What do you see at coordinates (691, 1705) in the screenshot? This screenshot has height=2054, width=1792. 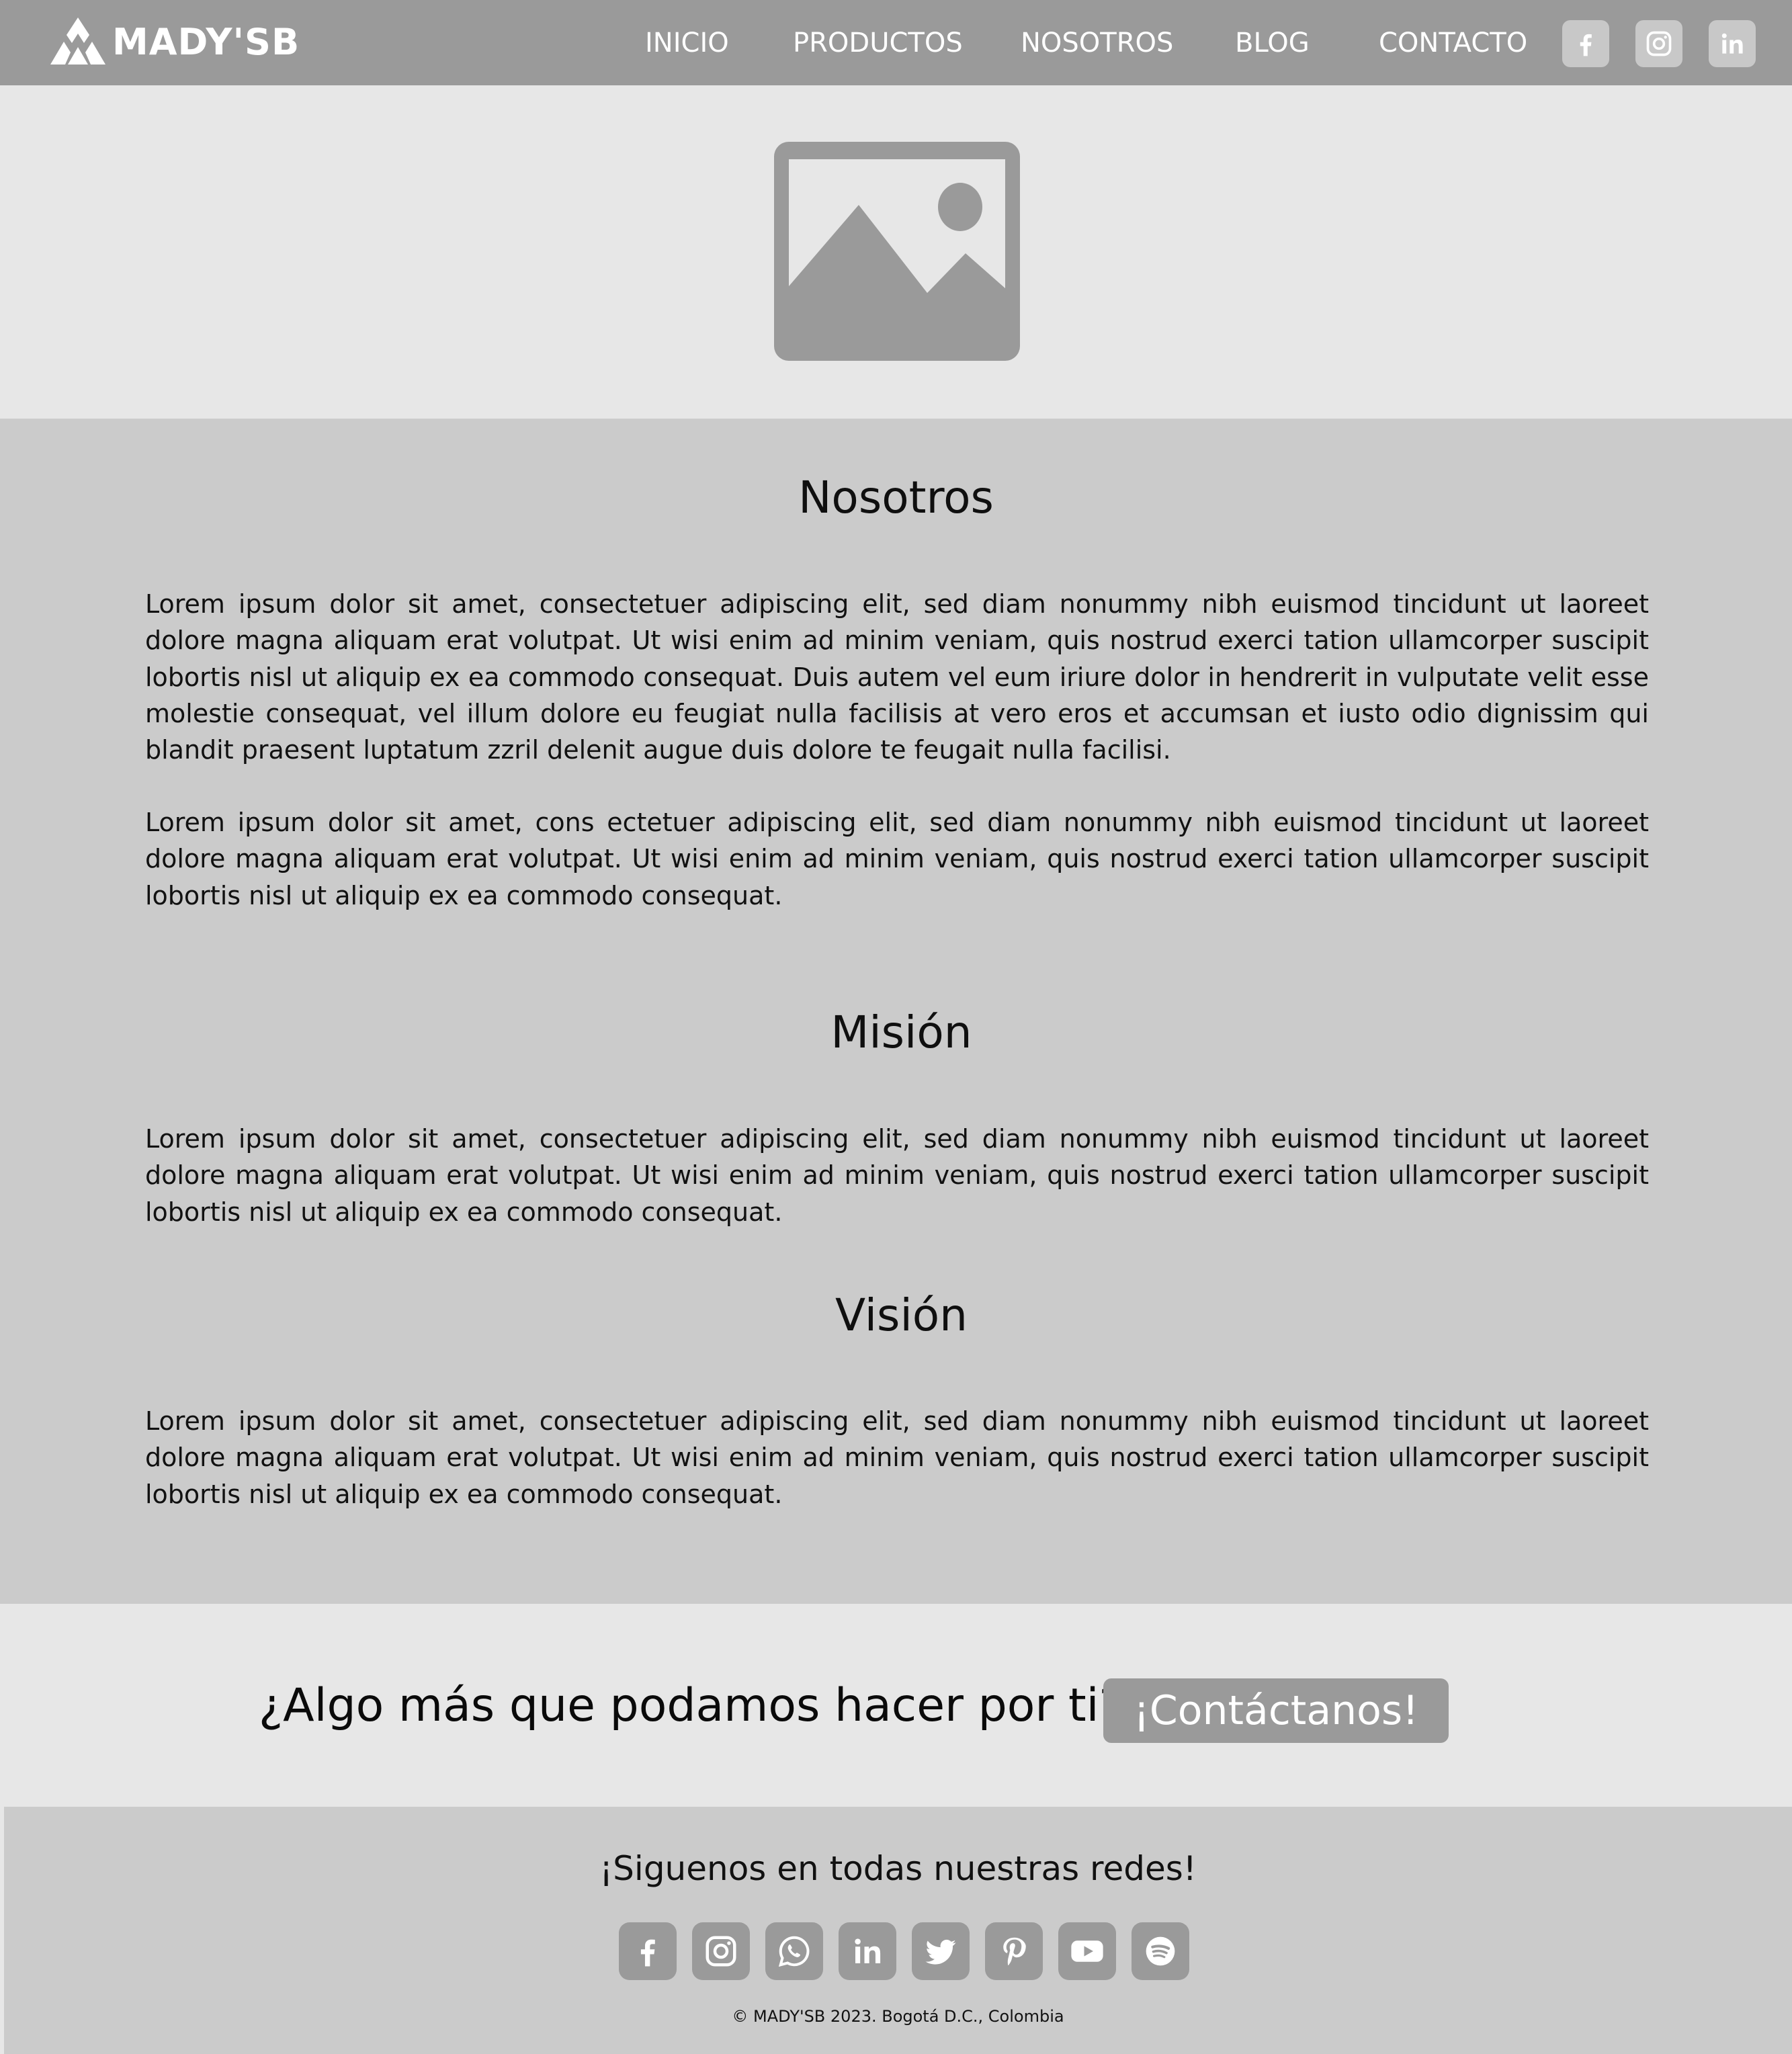 I see `cta-question: ¿Algo más que podamos hacer por ti?` at bounding box center [691, 1705].